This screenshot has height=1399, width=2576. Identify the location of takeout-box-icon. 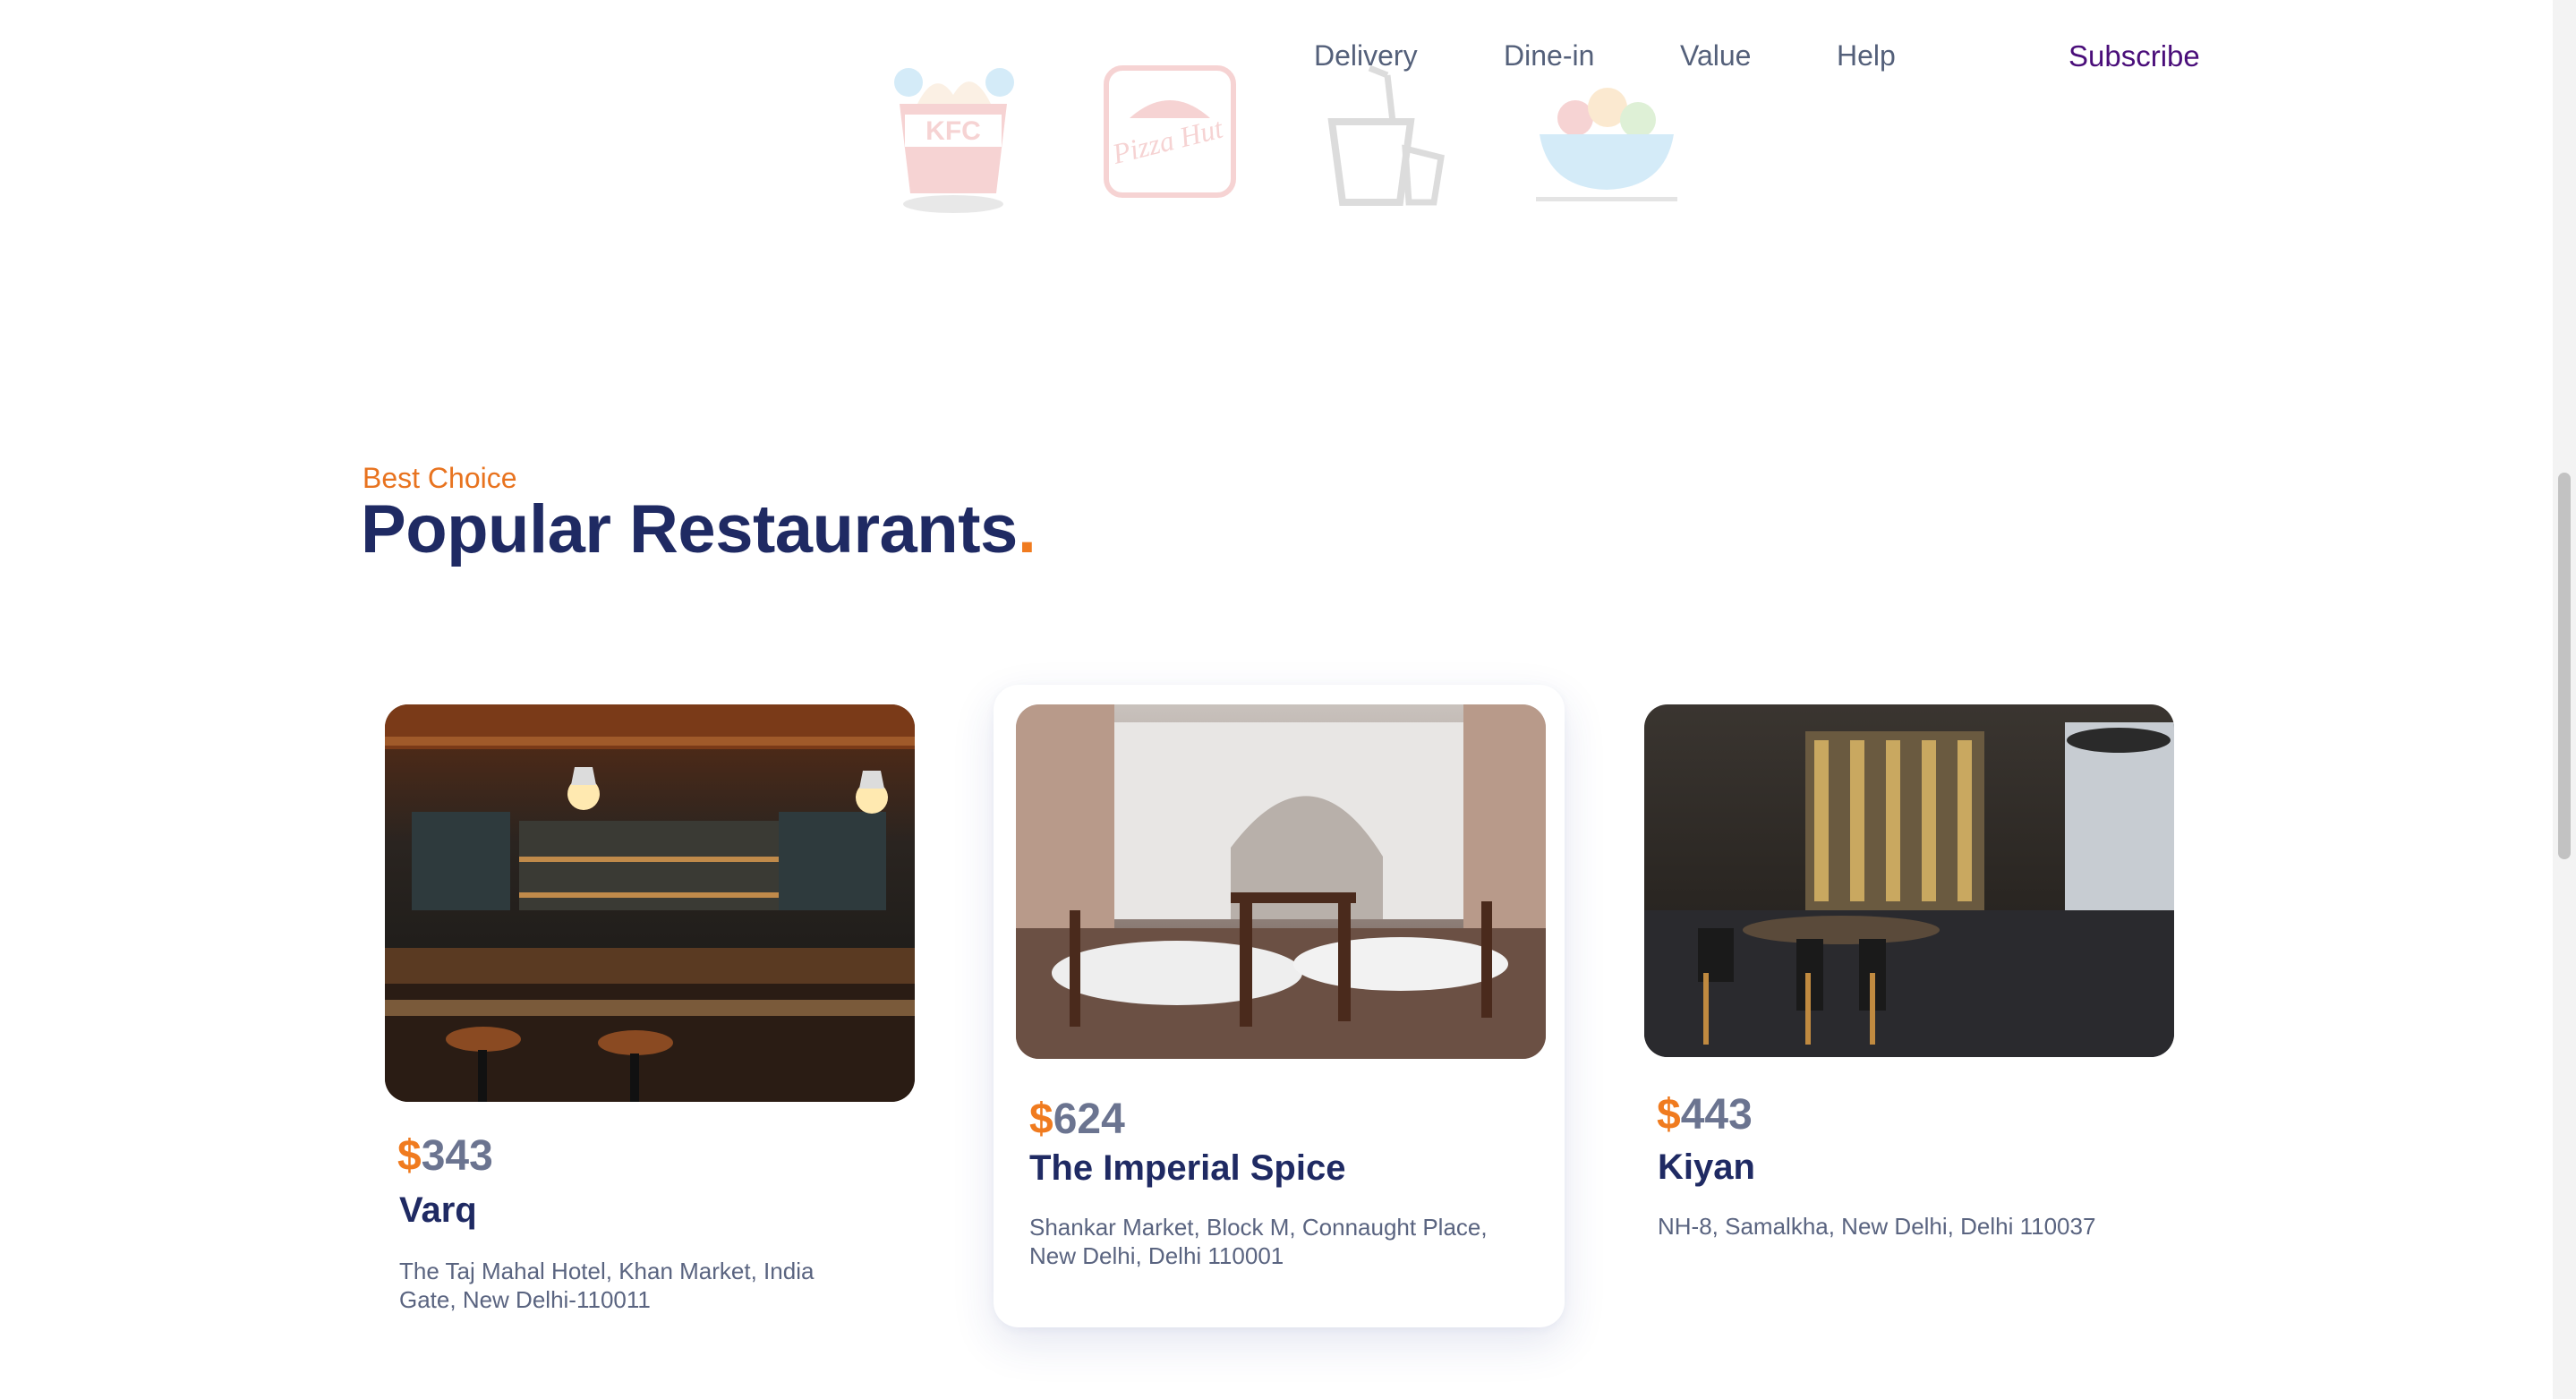
(1383, 137).